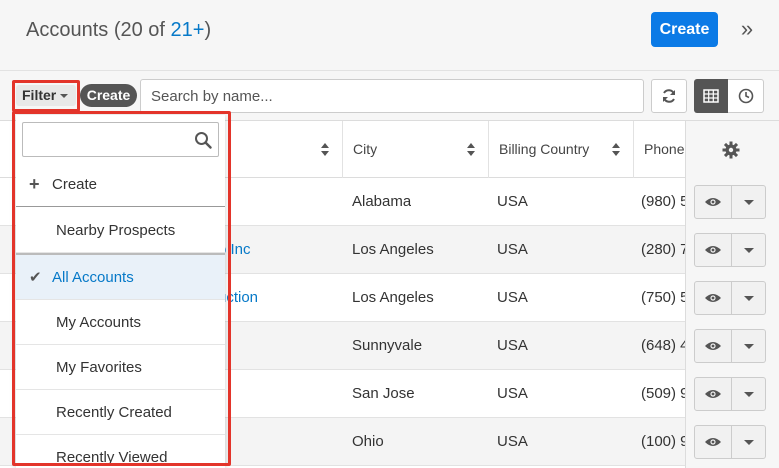  I want to click on city-cell: Sunnyvale, so click(387, 345).